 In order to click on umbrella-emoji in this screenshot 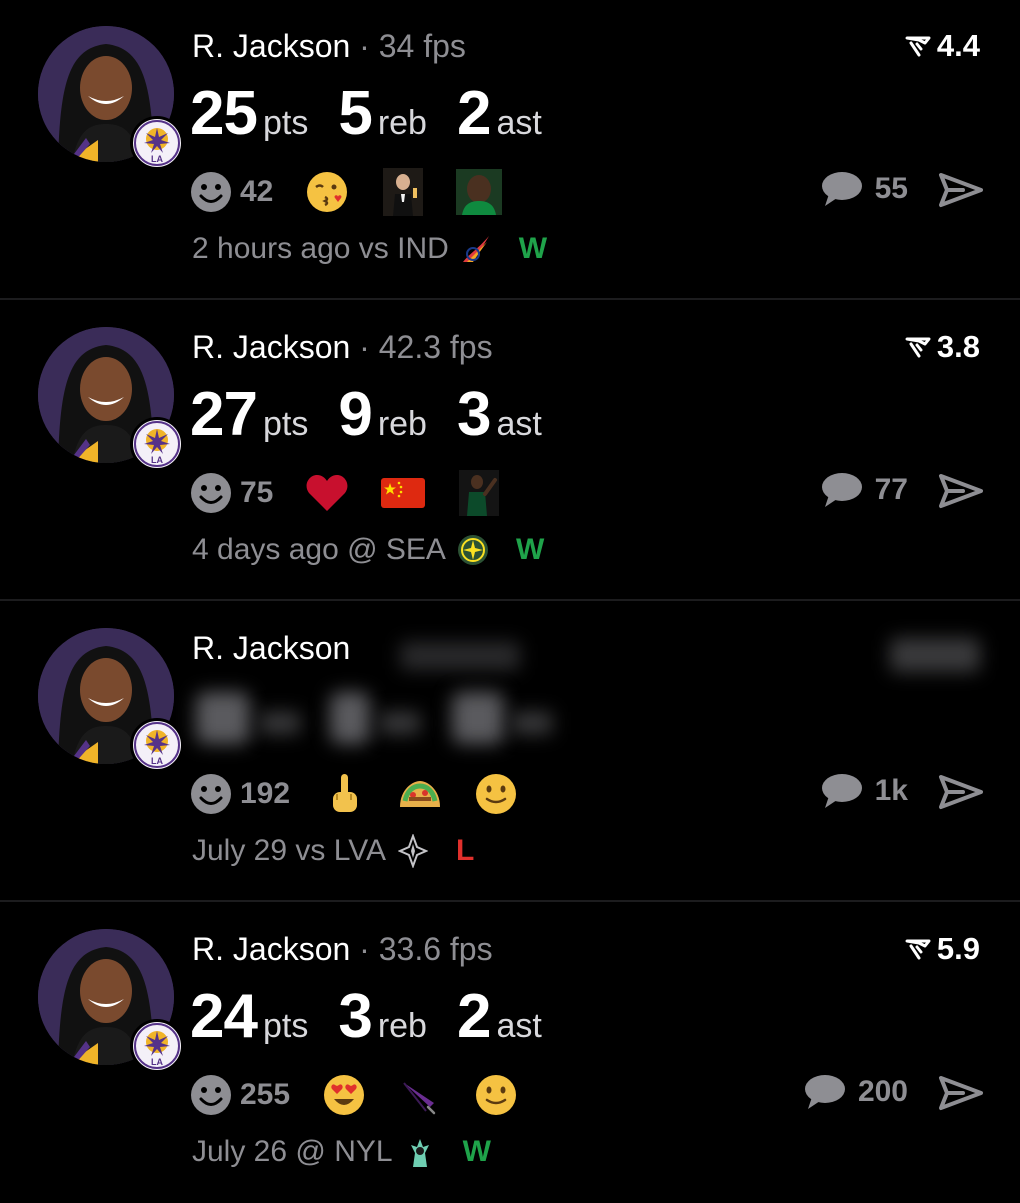, I will do `click(420, 1095)`.